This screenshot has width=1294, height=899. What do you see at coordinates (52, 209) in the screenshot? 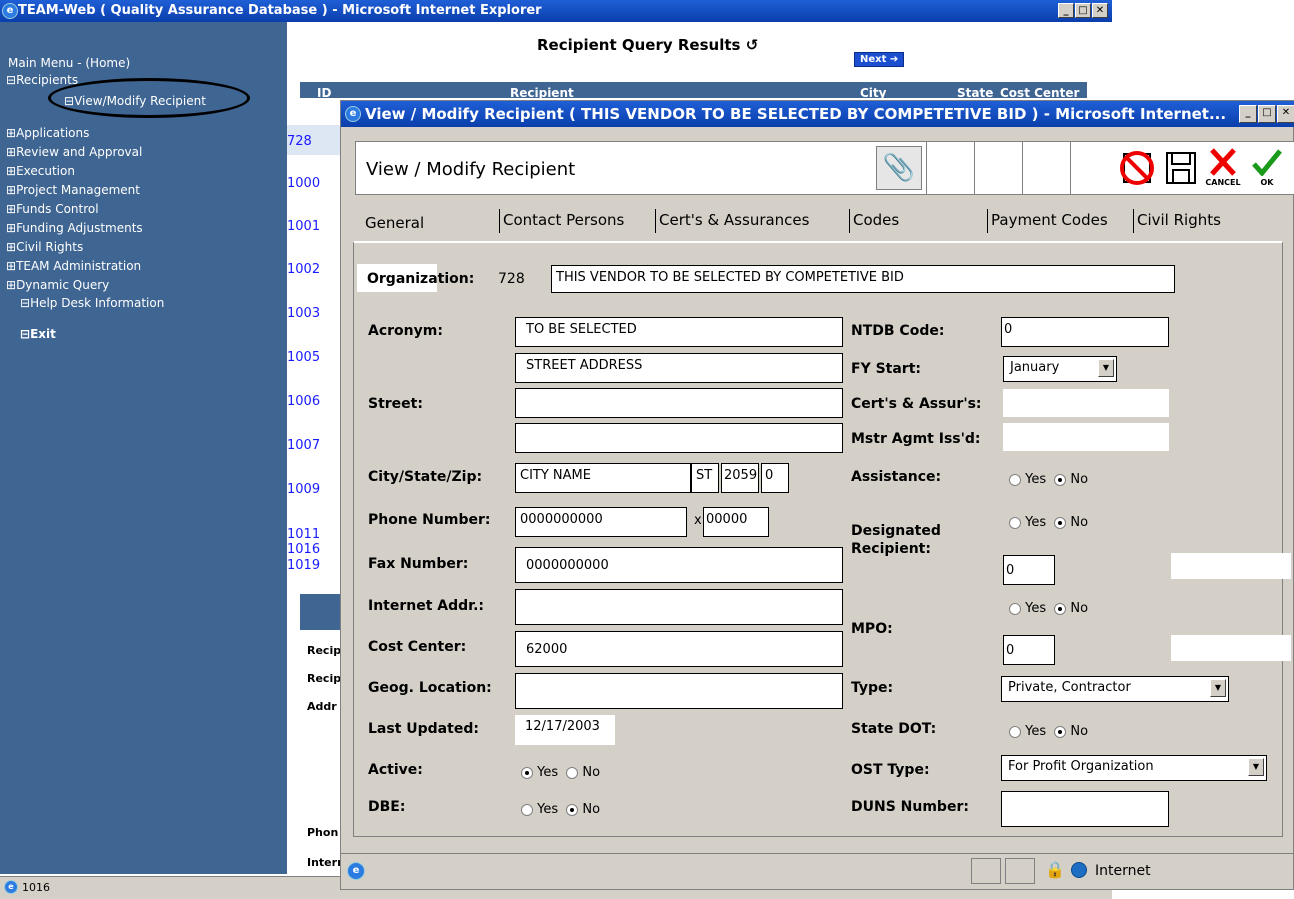
I see `sidebar-item-funds-control: ⊞Funds Control` at bounding box center [52, 209].